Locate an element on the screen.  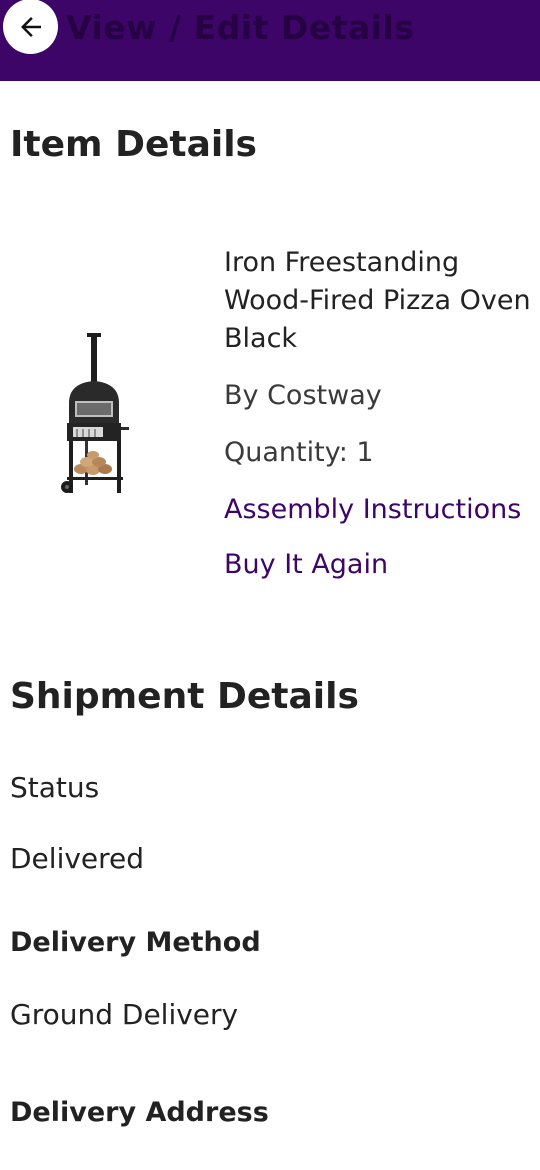
pizza-oven-image is located at coordinates (97, 412).